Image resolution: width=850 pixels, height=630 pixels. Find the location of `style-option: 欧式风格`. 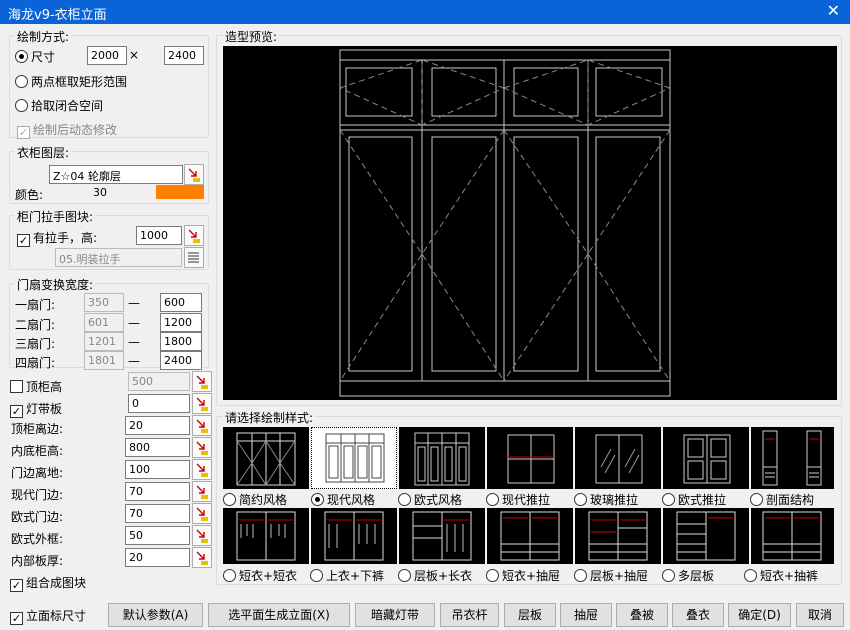

style-option: 欧式风格 is located at coordinates (430, 499).